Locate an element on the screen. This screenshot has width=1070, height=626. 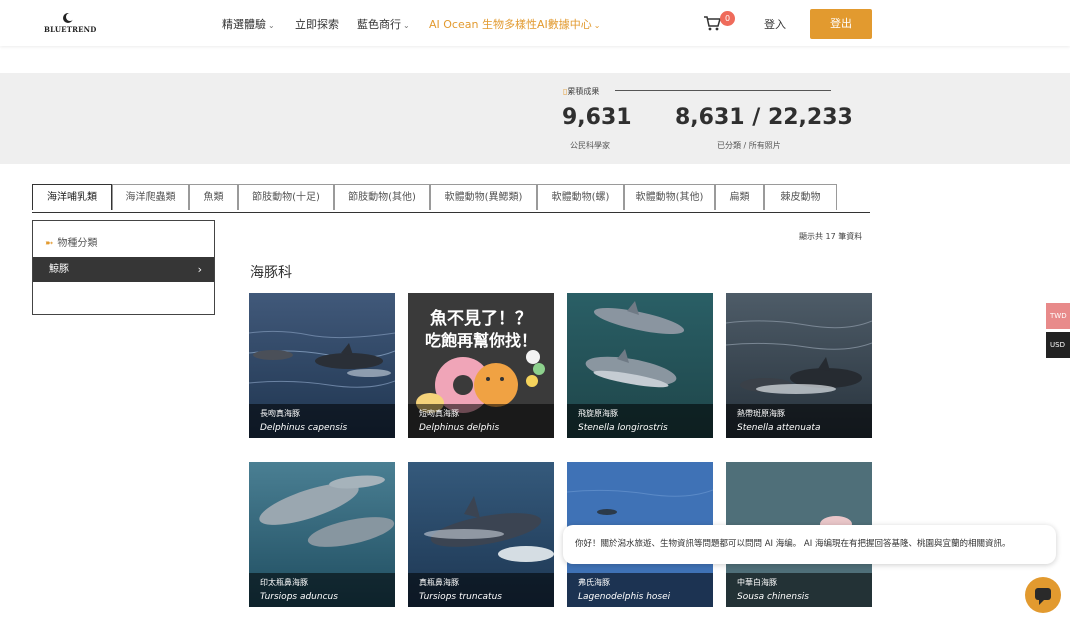
species-card: 真瓶鼻海豚 Tursiops truncatus is located at coordinates (481, 534).